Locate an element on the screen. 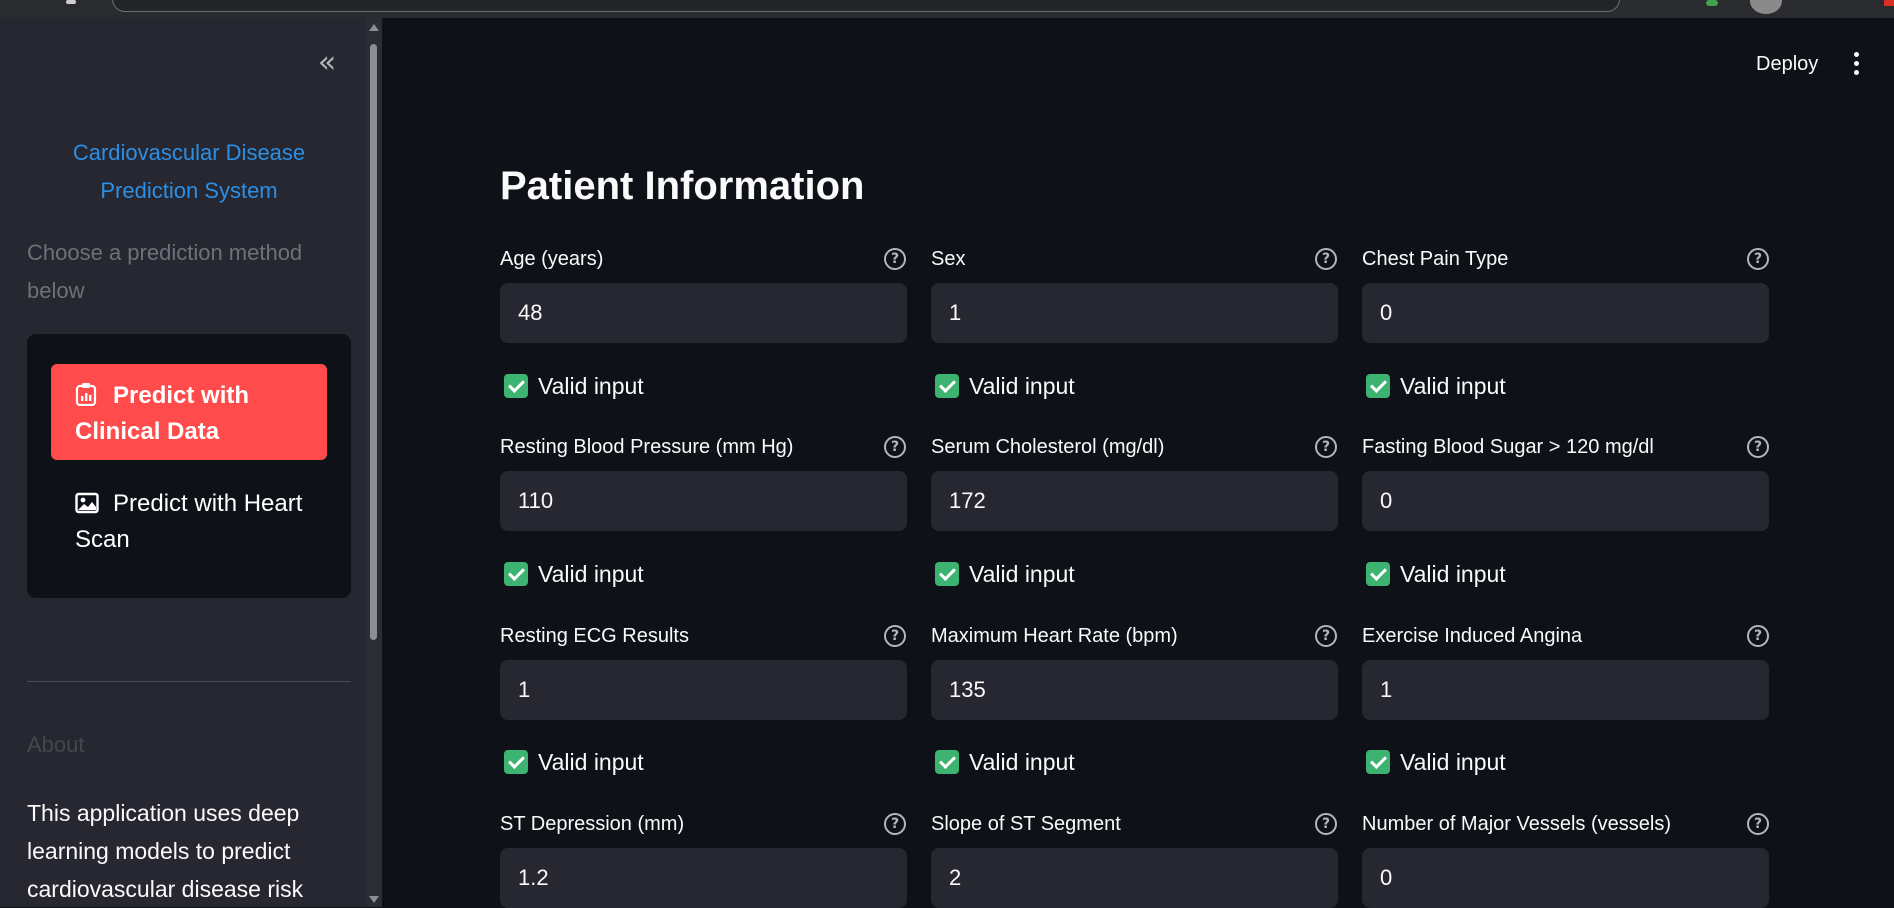 Image resolution: width=1894 pixels, height=908 pixels. field-label-exercise-angina: Exercise Induced Angina is located at coordinates (1472, 636).